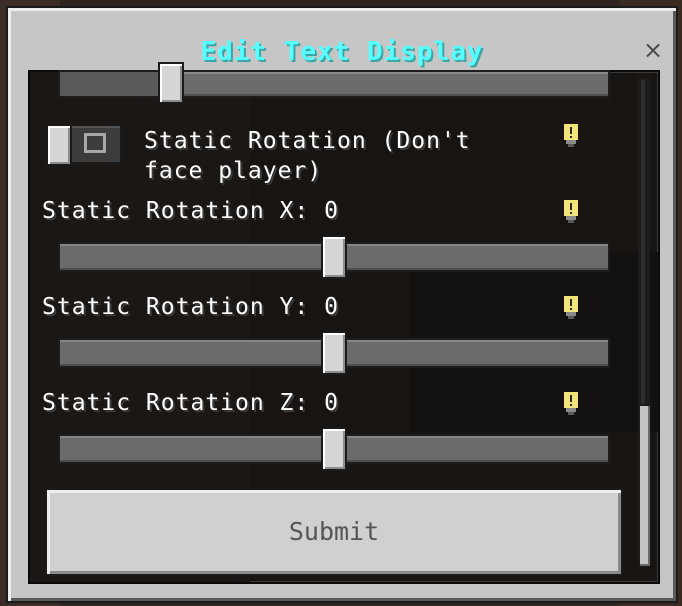  I want to click on partial-slider, so click(334, 84).